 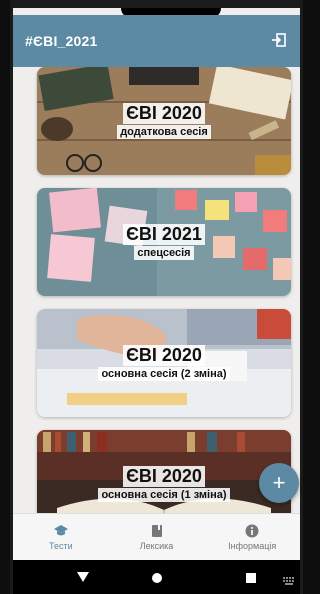 I want to click on plus-icon: +, so click(x=279, y=482).